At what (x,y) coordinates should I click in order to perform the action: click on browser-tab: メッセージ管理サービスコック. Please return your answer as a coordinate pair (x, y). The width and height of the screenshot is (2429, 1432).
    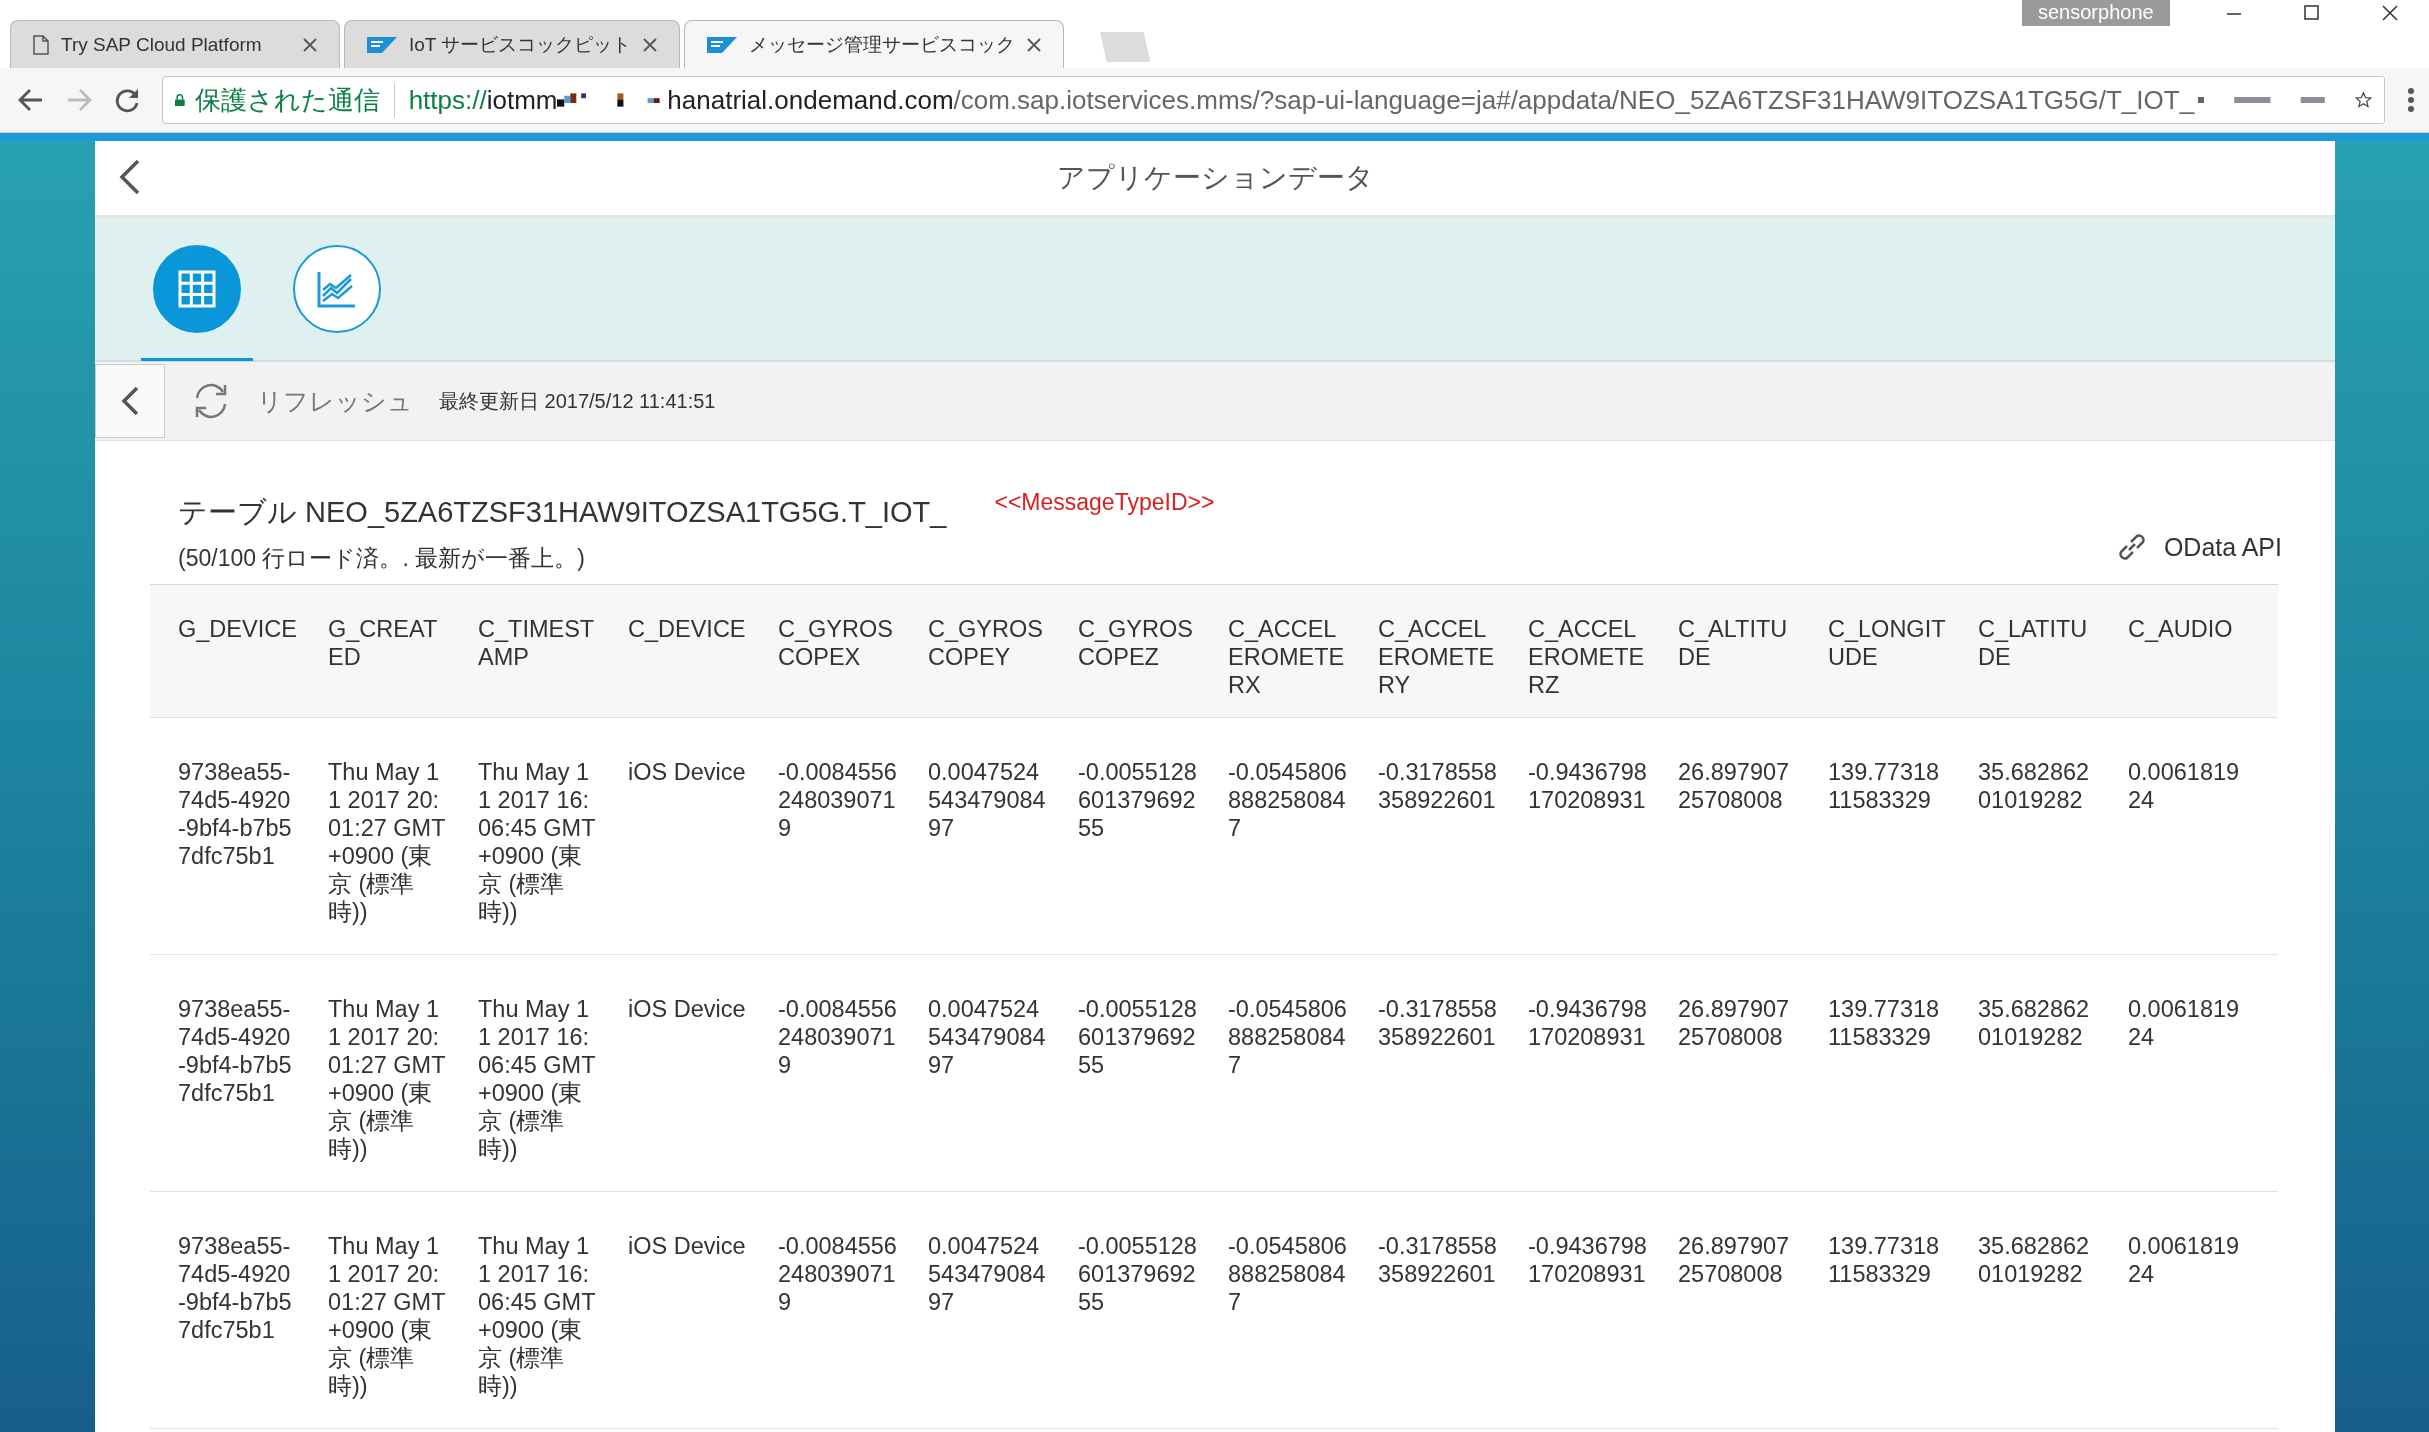
    Looking at the image, I should click on (874, 44).